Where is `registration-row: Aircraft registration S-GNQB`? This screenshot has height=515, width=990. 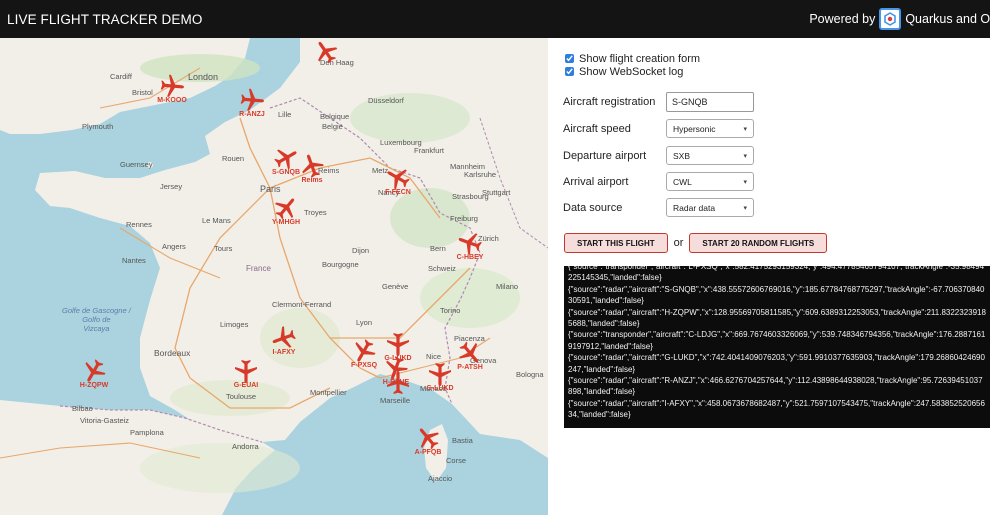
registration-row: Aircraft registration S-GNQB is located at coordinates (658, 102).